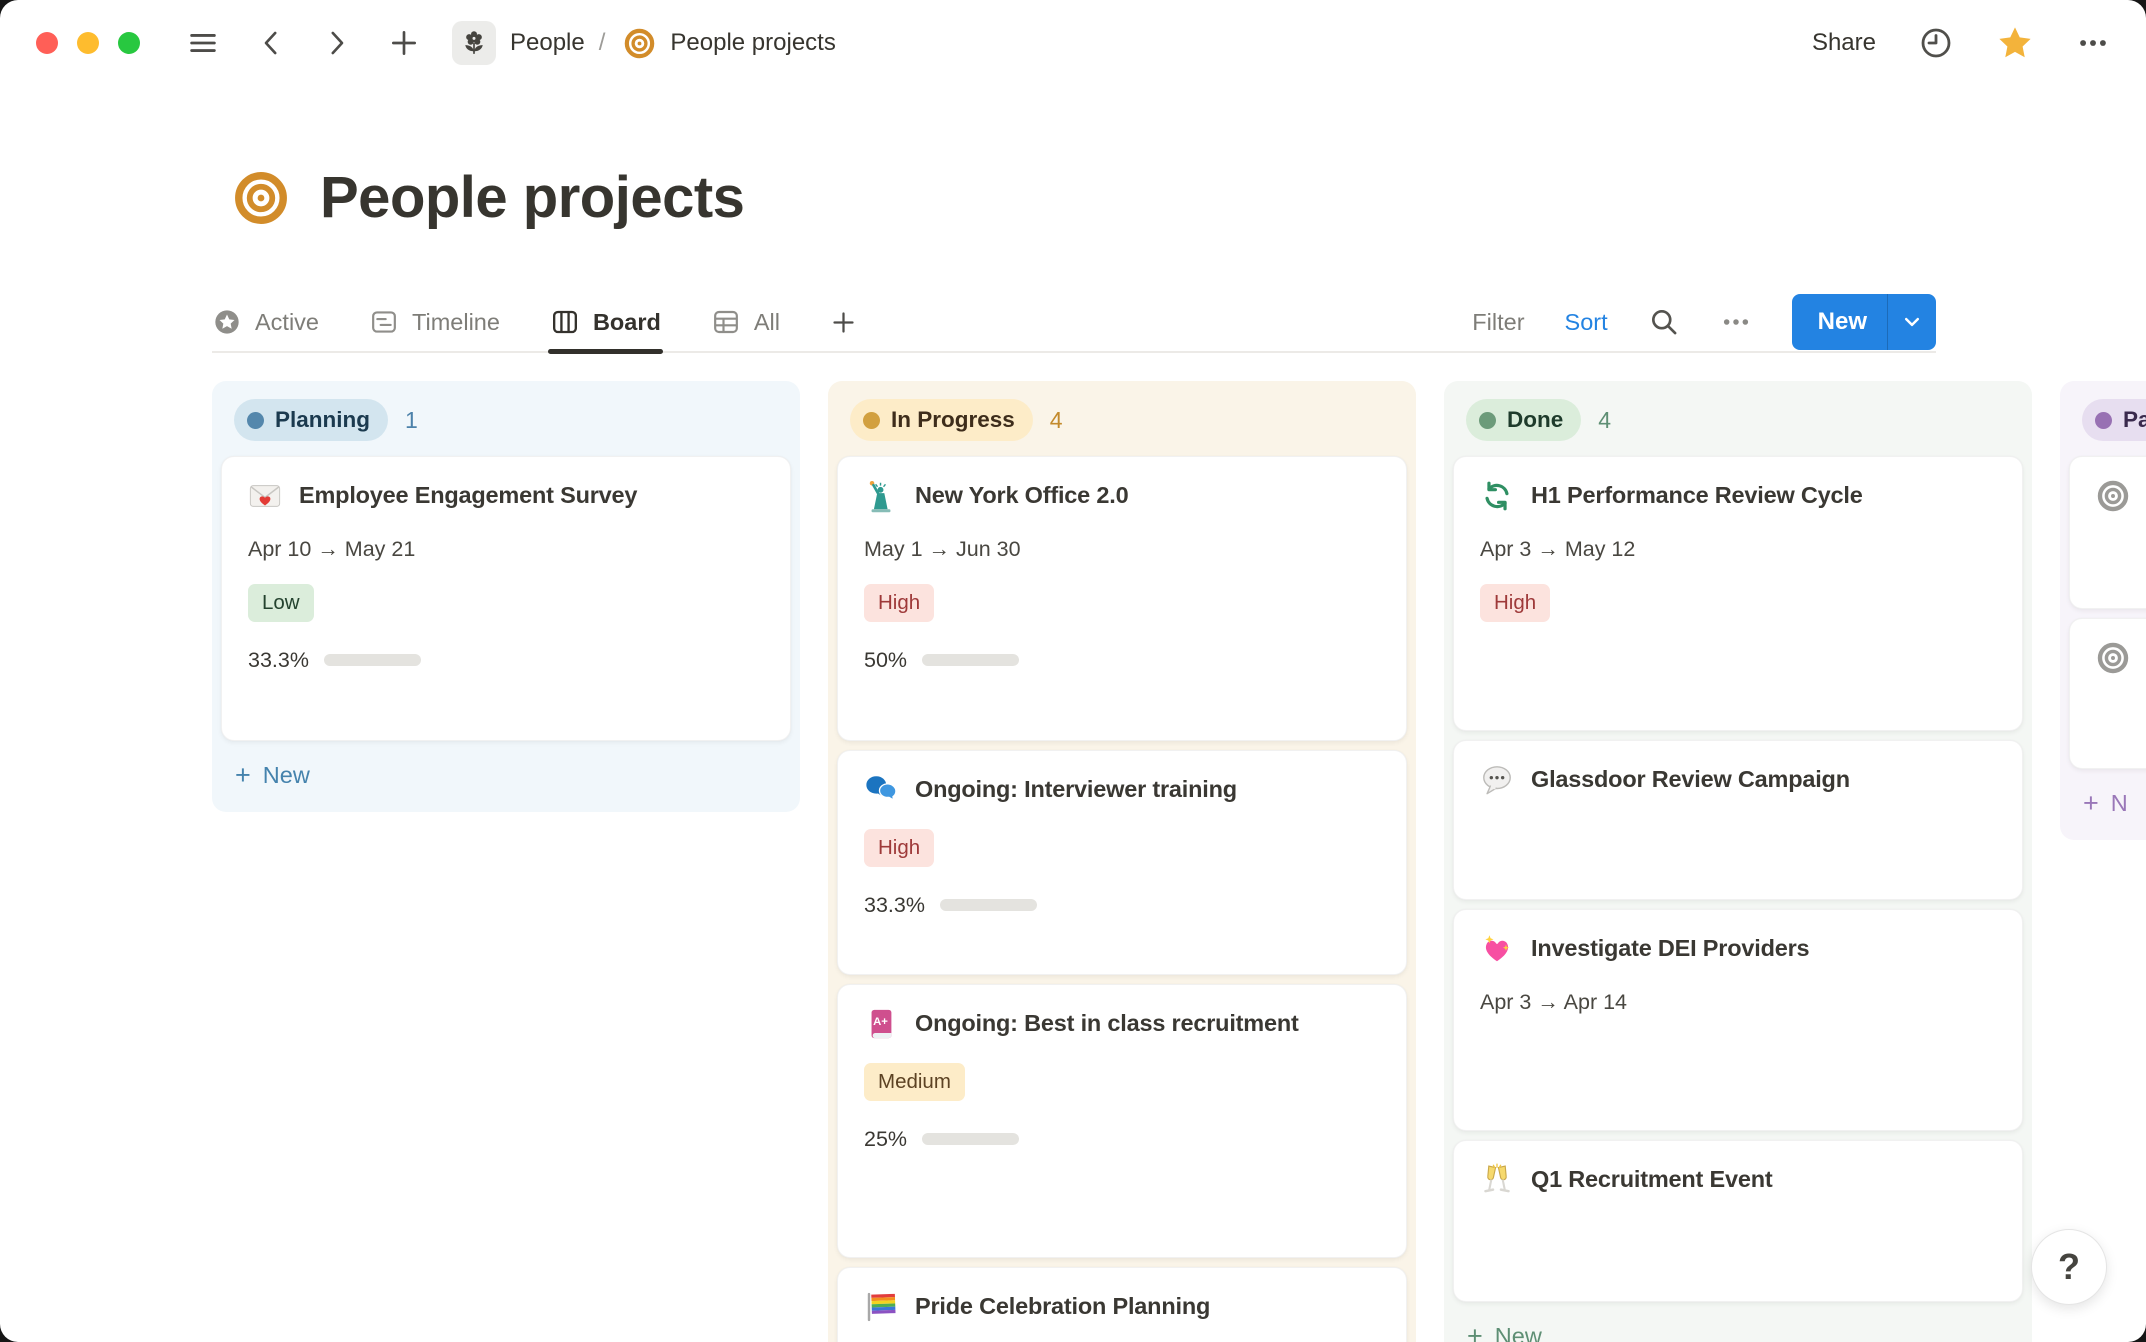 This screenshot has width=2146, height=1342. I want to click on card: Investigate DEI Providers Apr 3 → Apr 14, so click(1738, 1020).